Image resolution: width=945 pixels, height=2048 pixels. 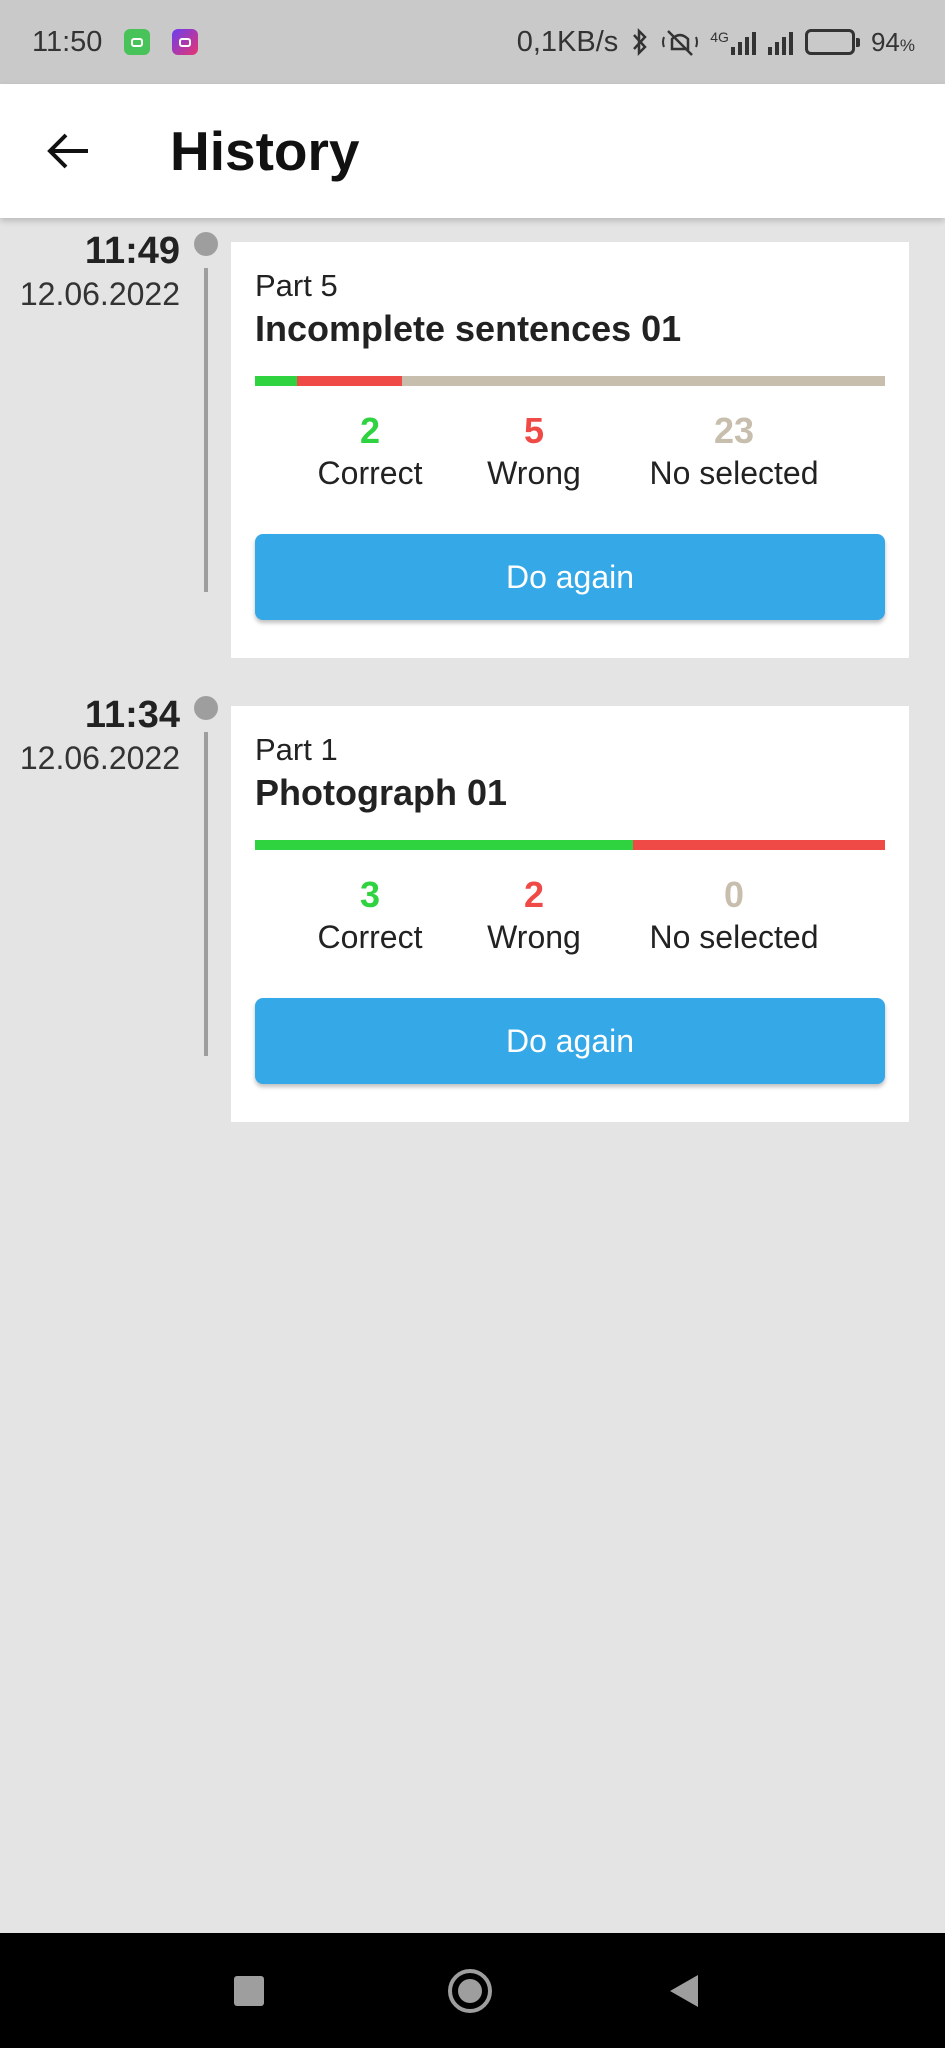 I want to click on stat-wrong: 5 Wrong, so click(x=534, y=452).